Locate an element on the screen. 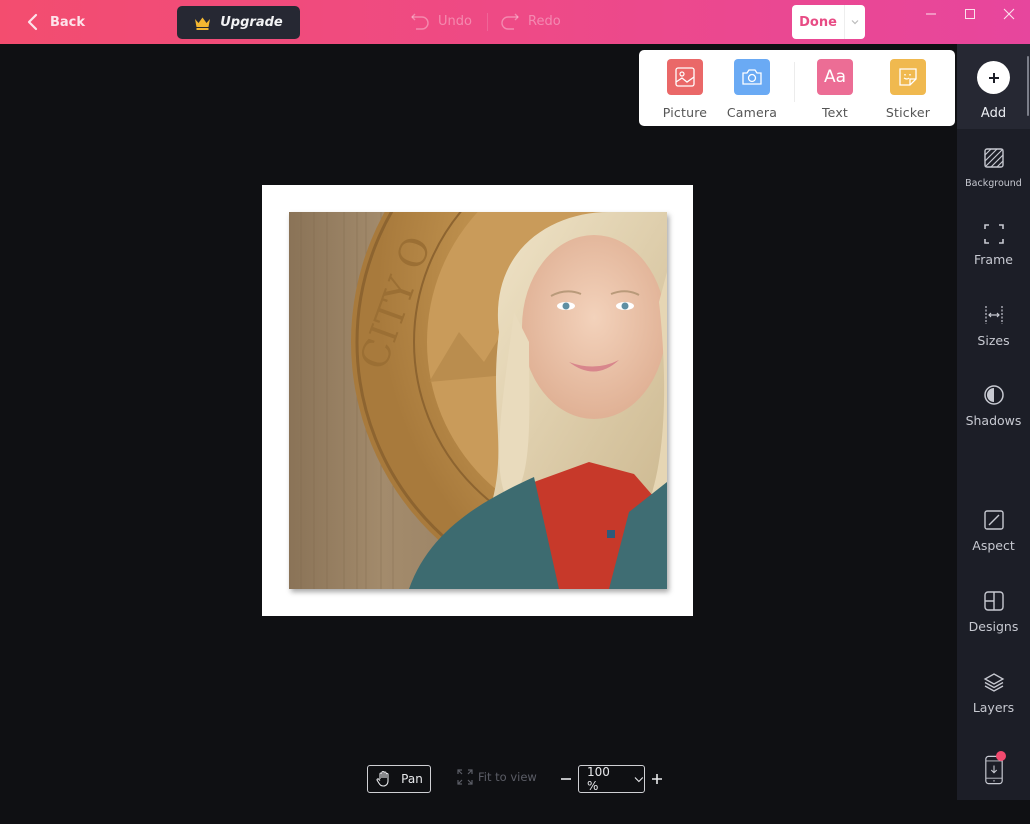 The height and width of the screenshot is (824, 1030). minus-icon is located at coordinates (566, 779).